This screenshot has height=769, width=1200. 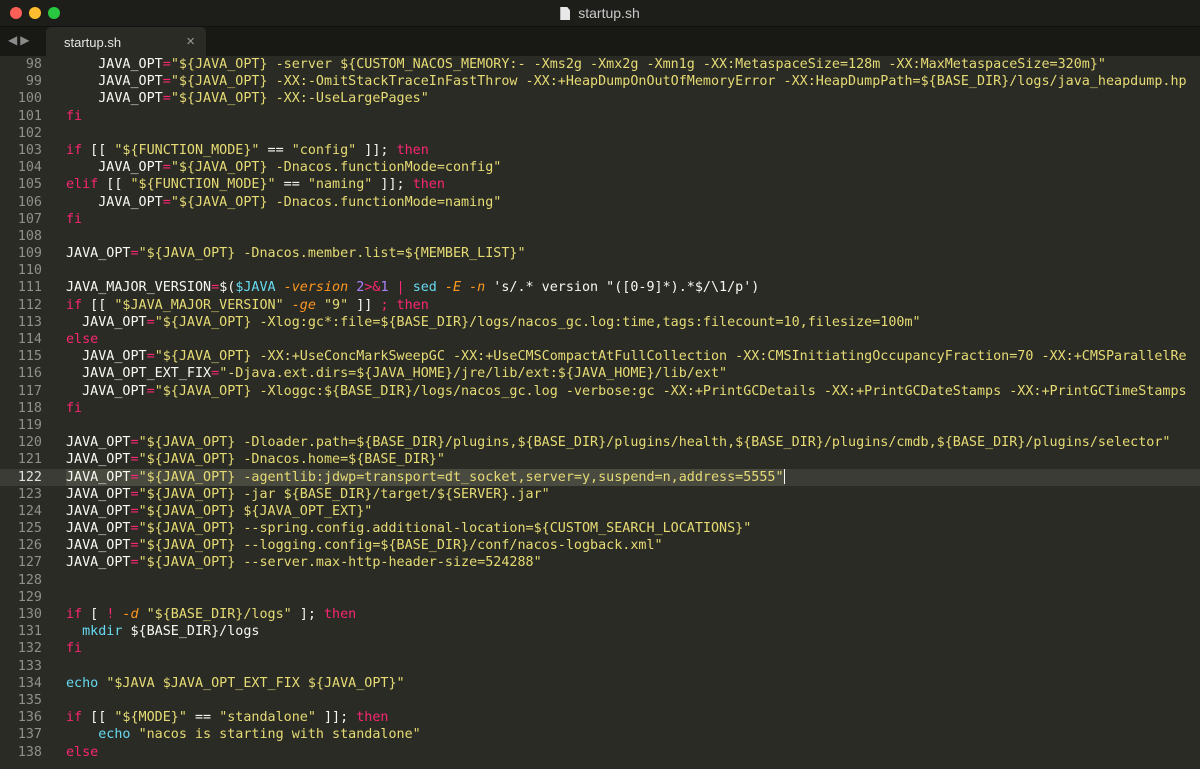 What do you see at coordinates (29, 322) in the screenshot?
I see `line-number: 113` at bounding box center [29, 322].